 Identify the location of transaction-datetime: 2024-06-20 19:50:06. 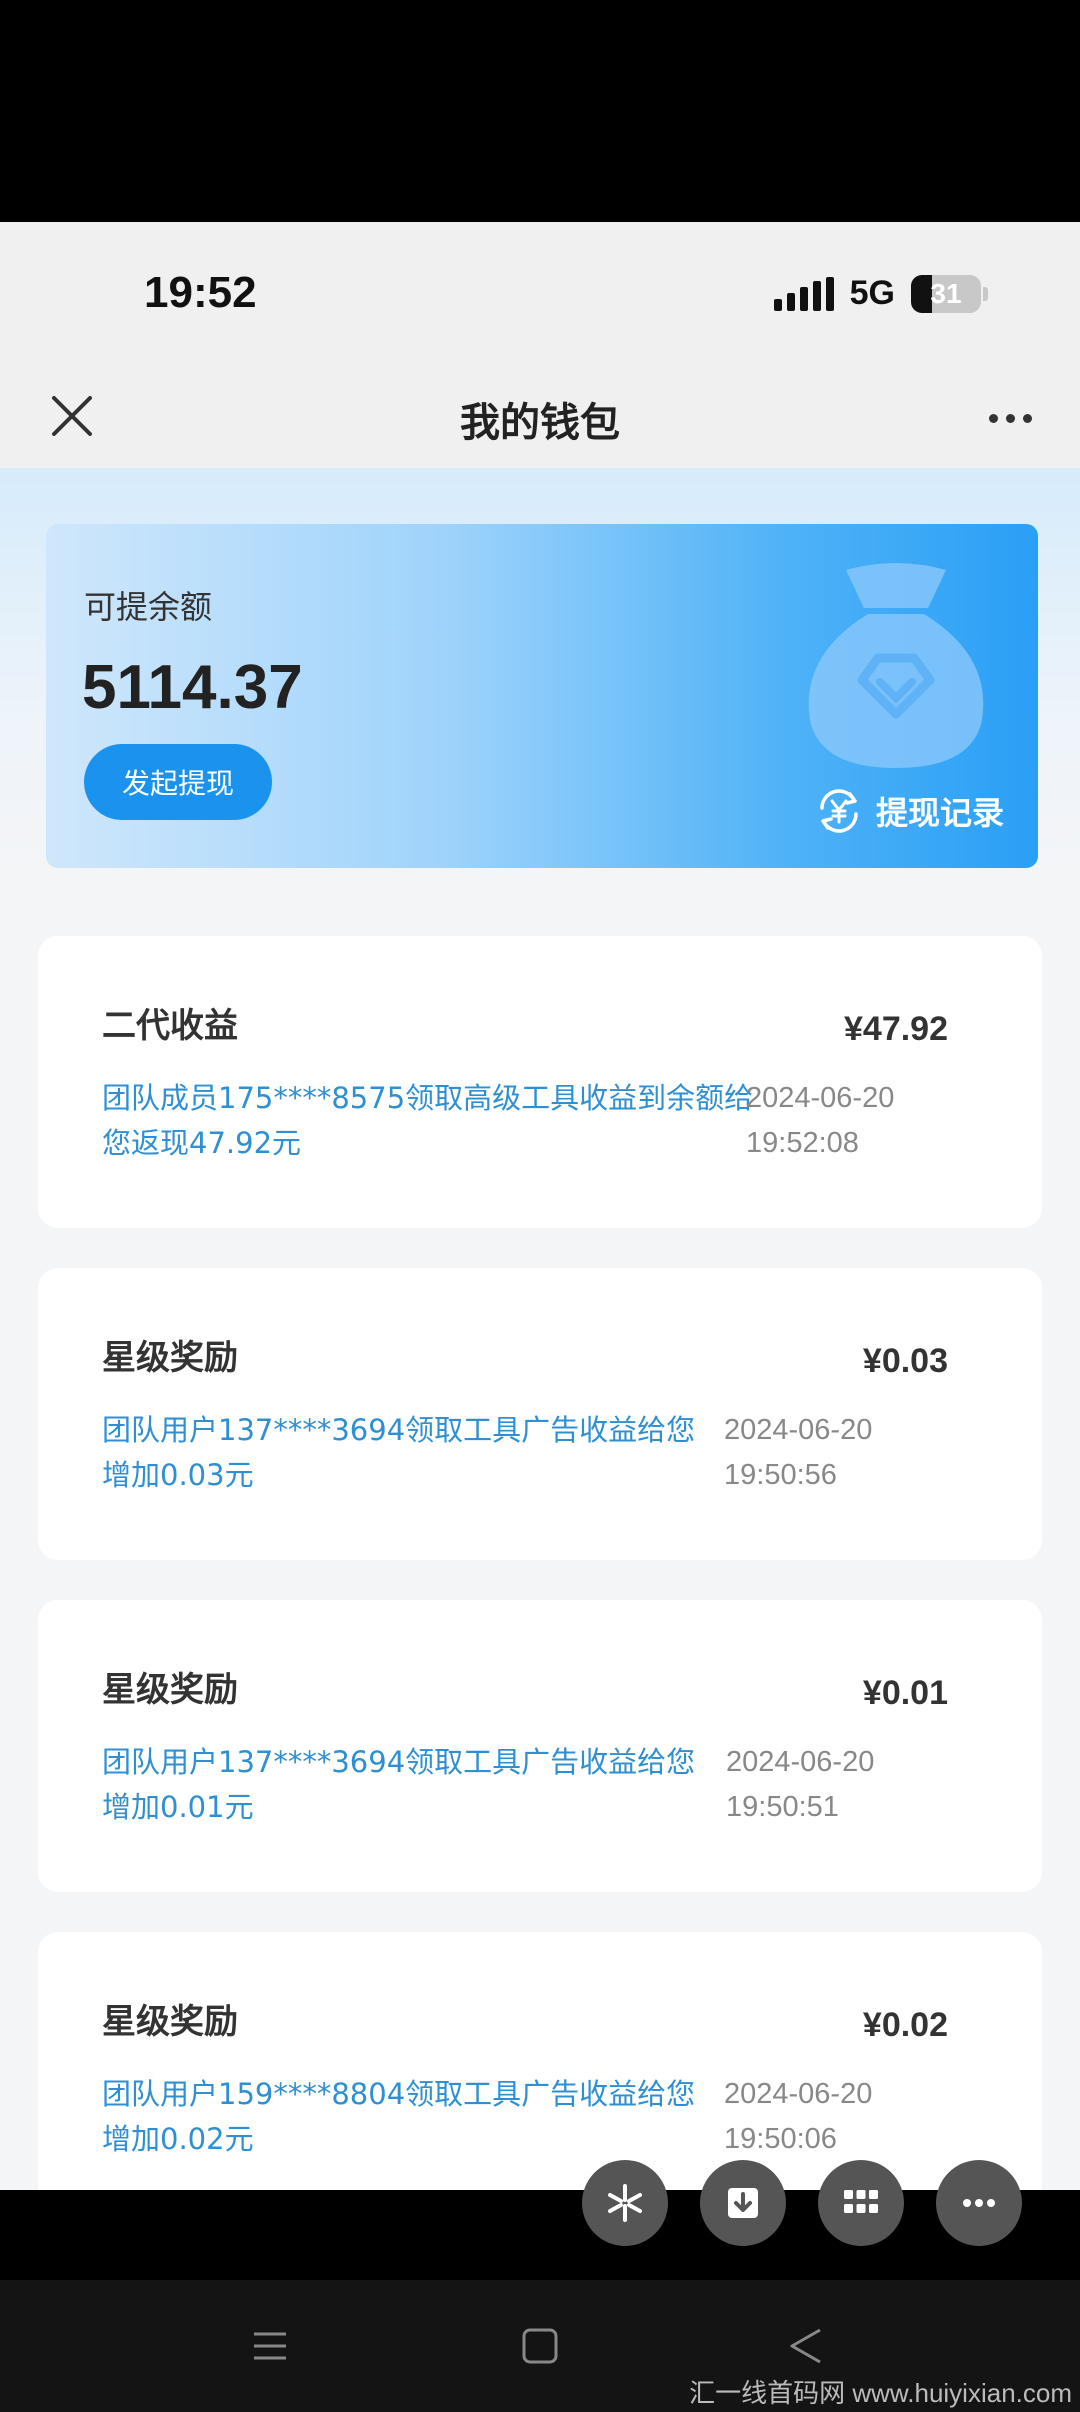
(798, 2117).